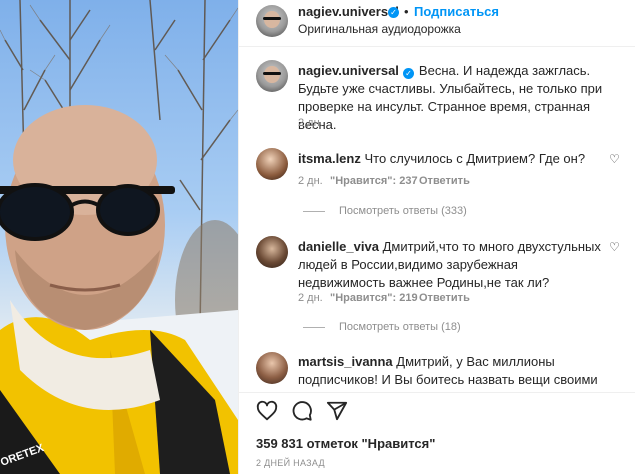 This screenshot has width=635, height=474. I want to click on likes-count: 359 831 отметок "Нравится", so click(345, 443).